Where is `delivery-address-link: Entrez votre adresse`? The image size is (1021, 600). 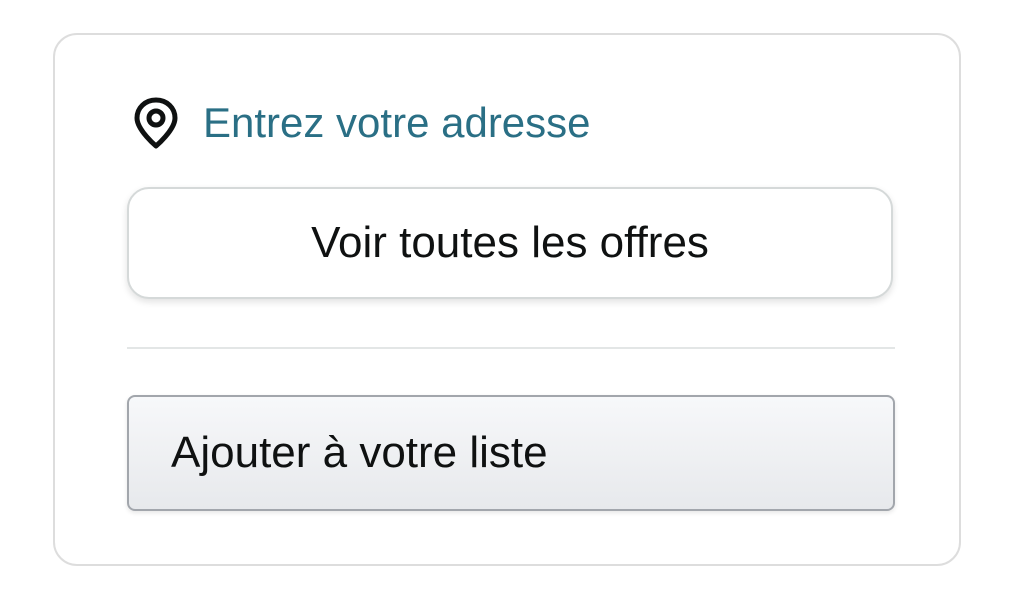 delivery-address-link: Entrez votre adresse is located at coordinates (362, 123).